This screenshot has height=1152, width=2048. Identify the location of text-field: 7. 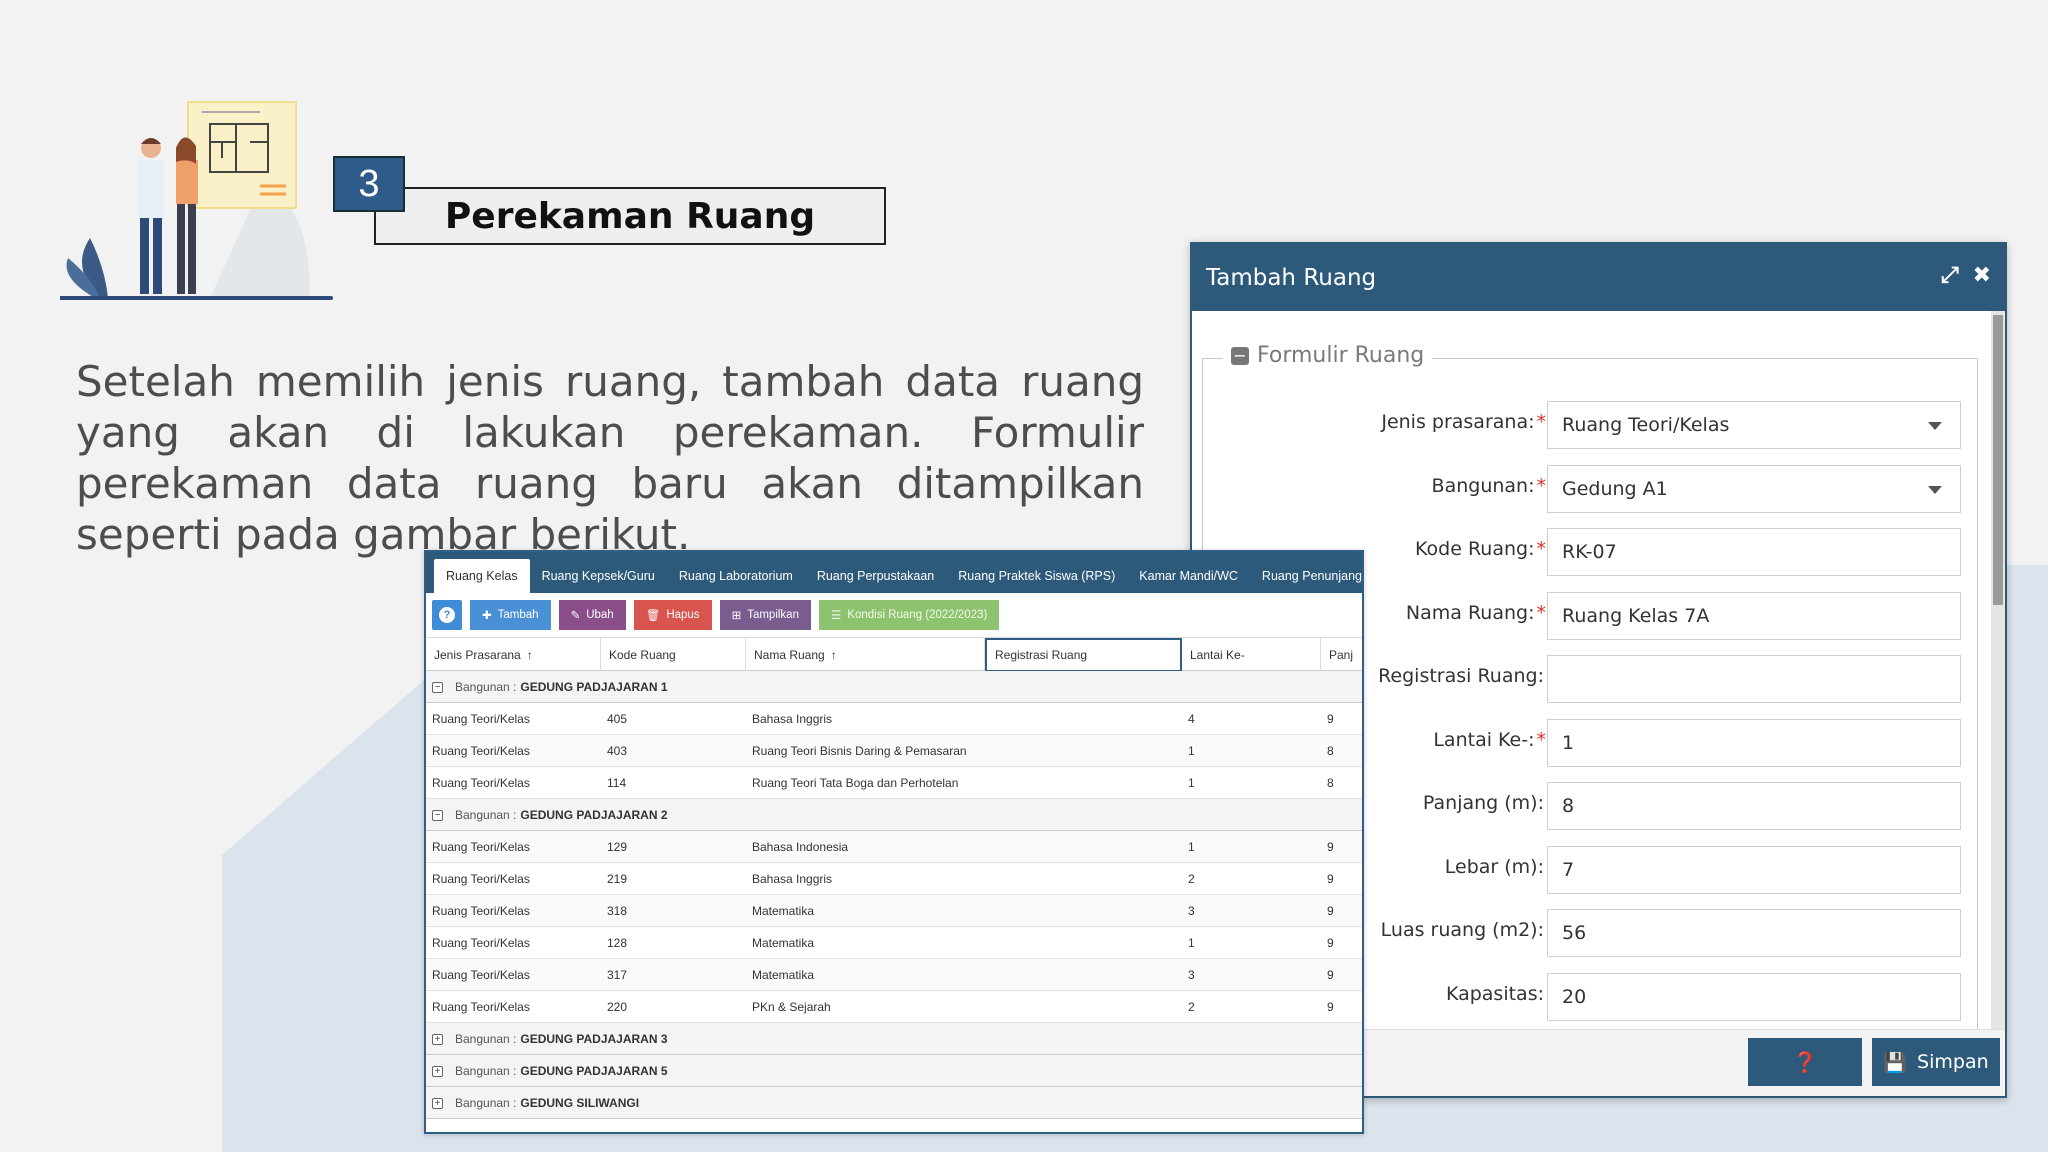
(1754, 869).